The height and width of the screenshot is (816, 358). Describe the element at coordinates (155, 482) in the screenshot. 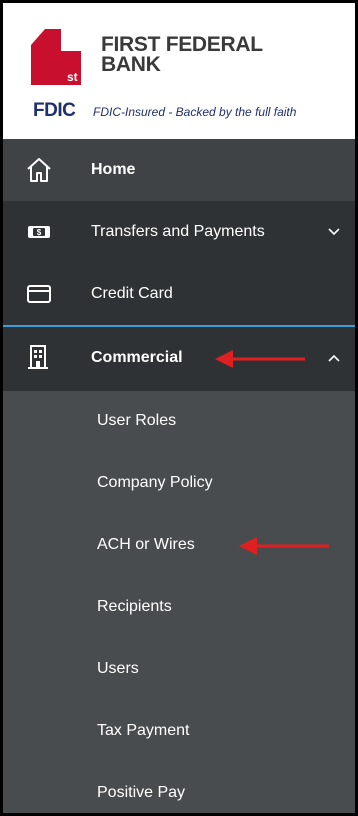

I see `submenu-label: Company Policy` at that location.